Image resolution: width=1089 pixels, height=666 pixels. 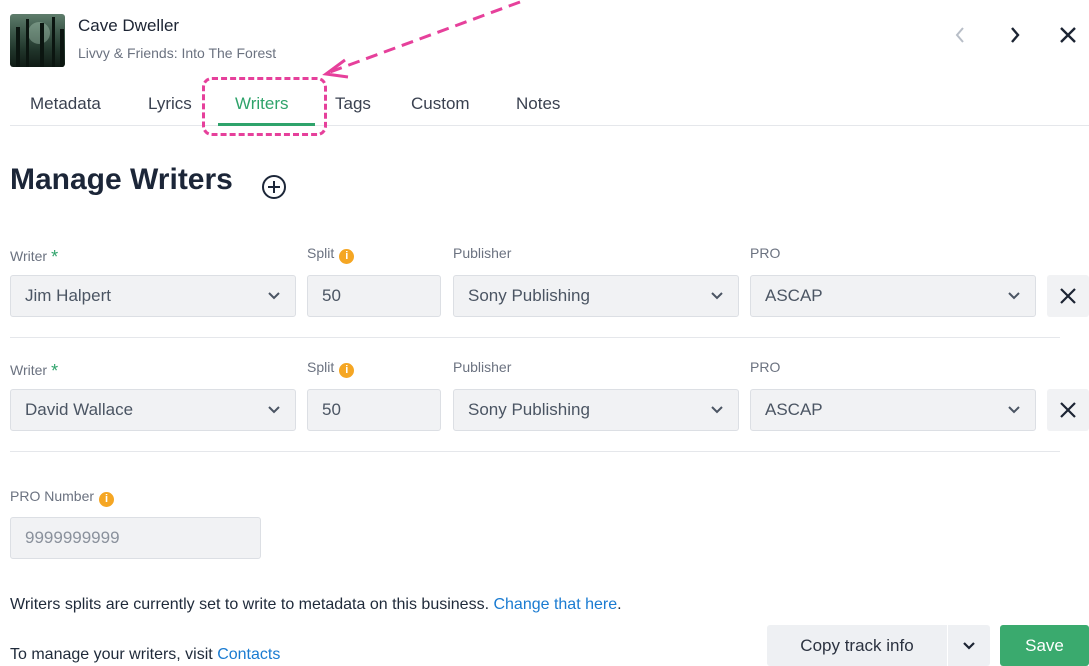 What do you see at coordinates (72, 537) in the screenshot?
I see `pro-number-value: 9999999999` at bounding box center [72, 537].